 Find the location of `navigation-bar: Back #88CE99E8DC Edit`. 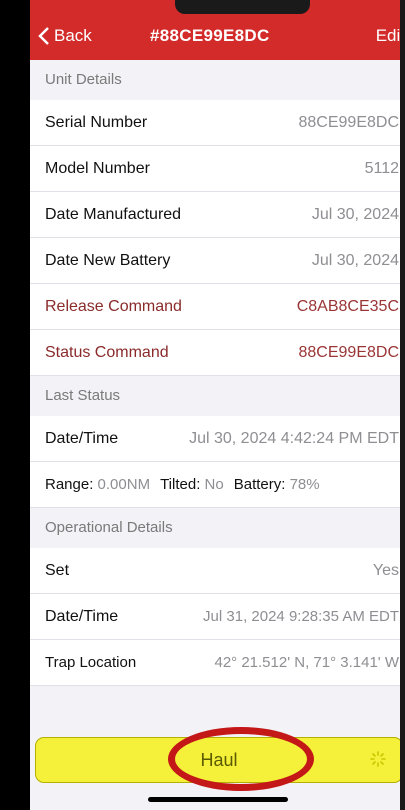

navigation-bar: Back #88CE99E8DC Edit is located at coordinates (217, 30).